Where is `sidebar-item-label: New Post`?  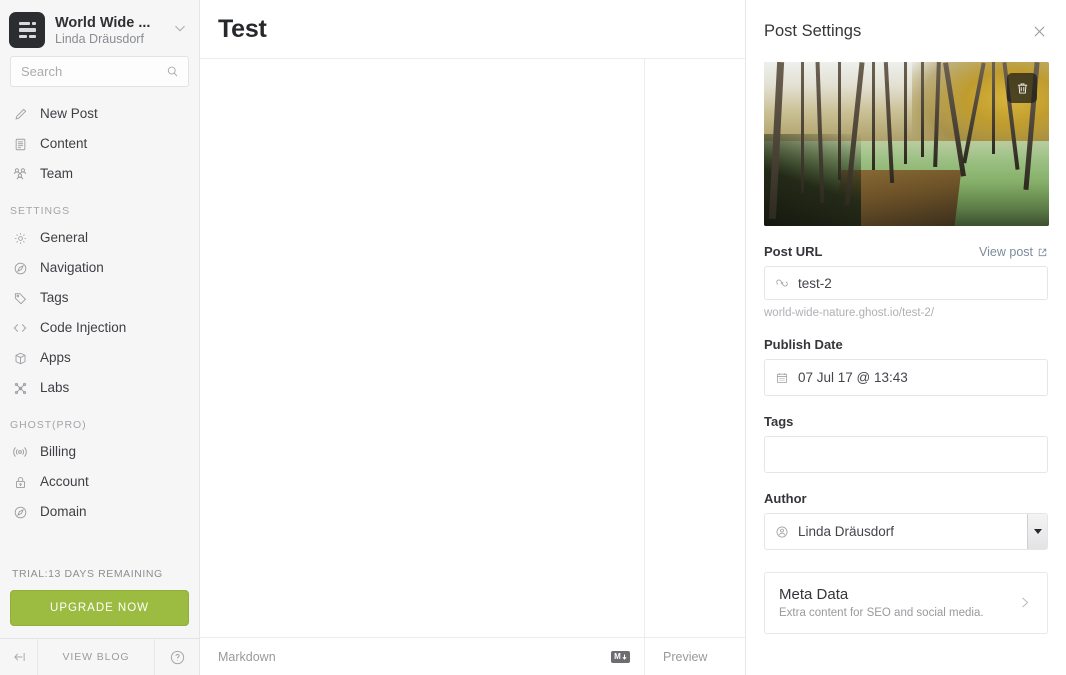 sidebar-item-label: New Post is located at coordinates (69, 114).